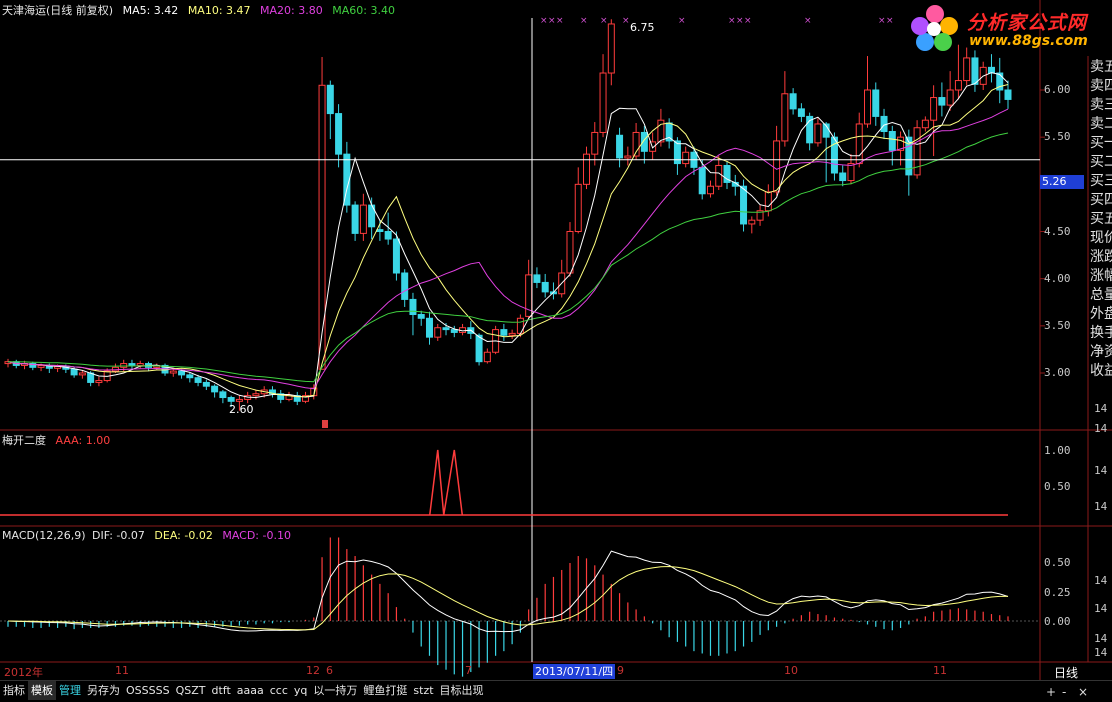  What do you see at coordinates (1062, 182) in the screenshot?
I see `current-price-tag: 5.26` at bounding box center [1062, 182].